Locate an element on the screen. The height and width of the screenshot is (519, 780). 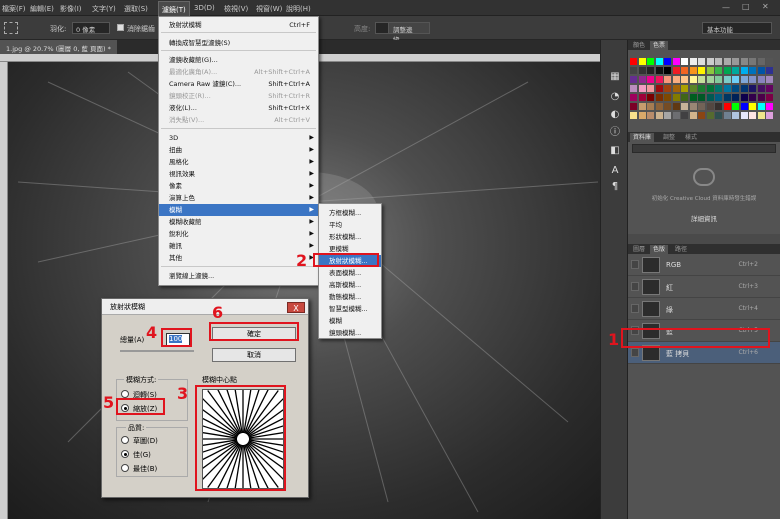
filter-menu-item: 放射狀模糊 Ctrl+F is located at coordinates (238, 25).